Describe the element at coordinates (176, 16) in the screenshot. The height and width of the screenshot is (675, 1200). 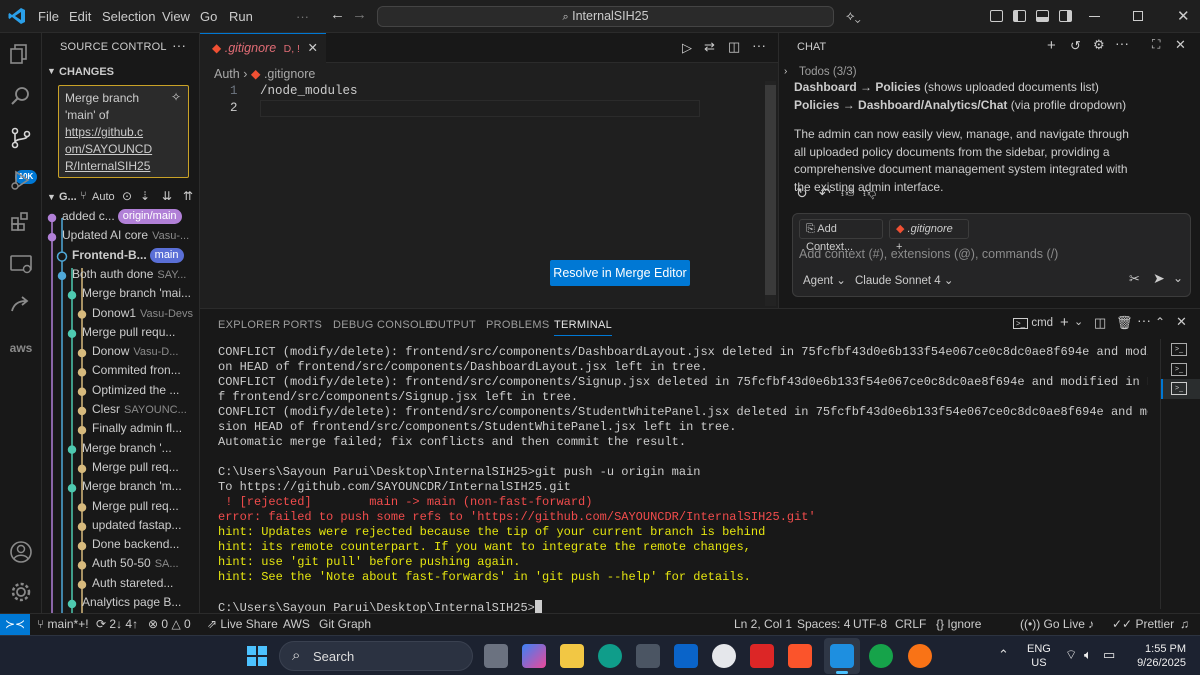
I see `menu-view: View` at that location.